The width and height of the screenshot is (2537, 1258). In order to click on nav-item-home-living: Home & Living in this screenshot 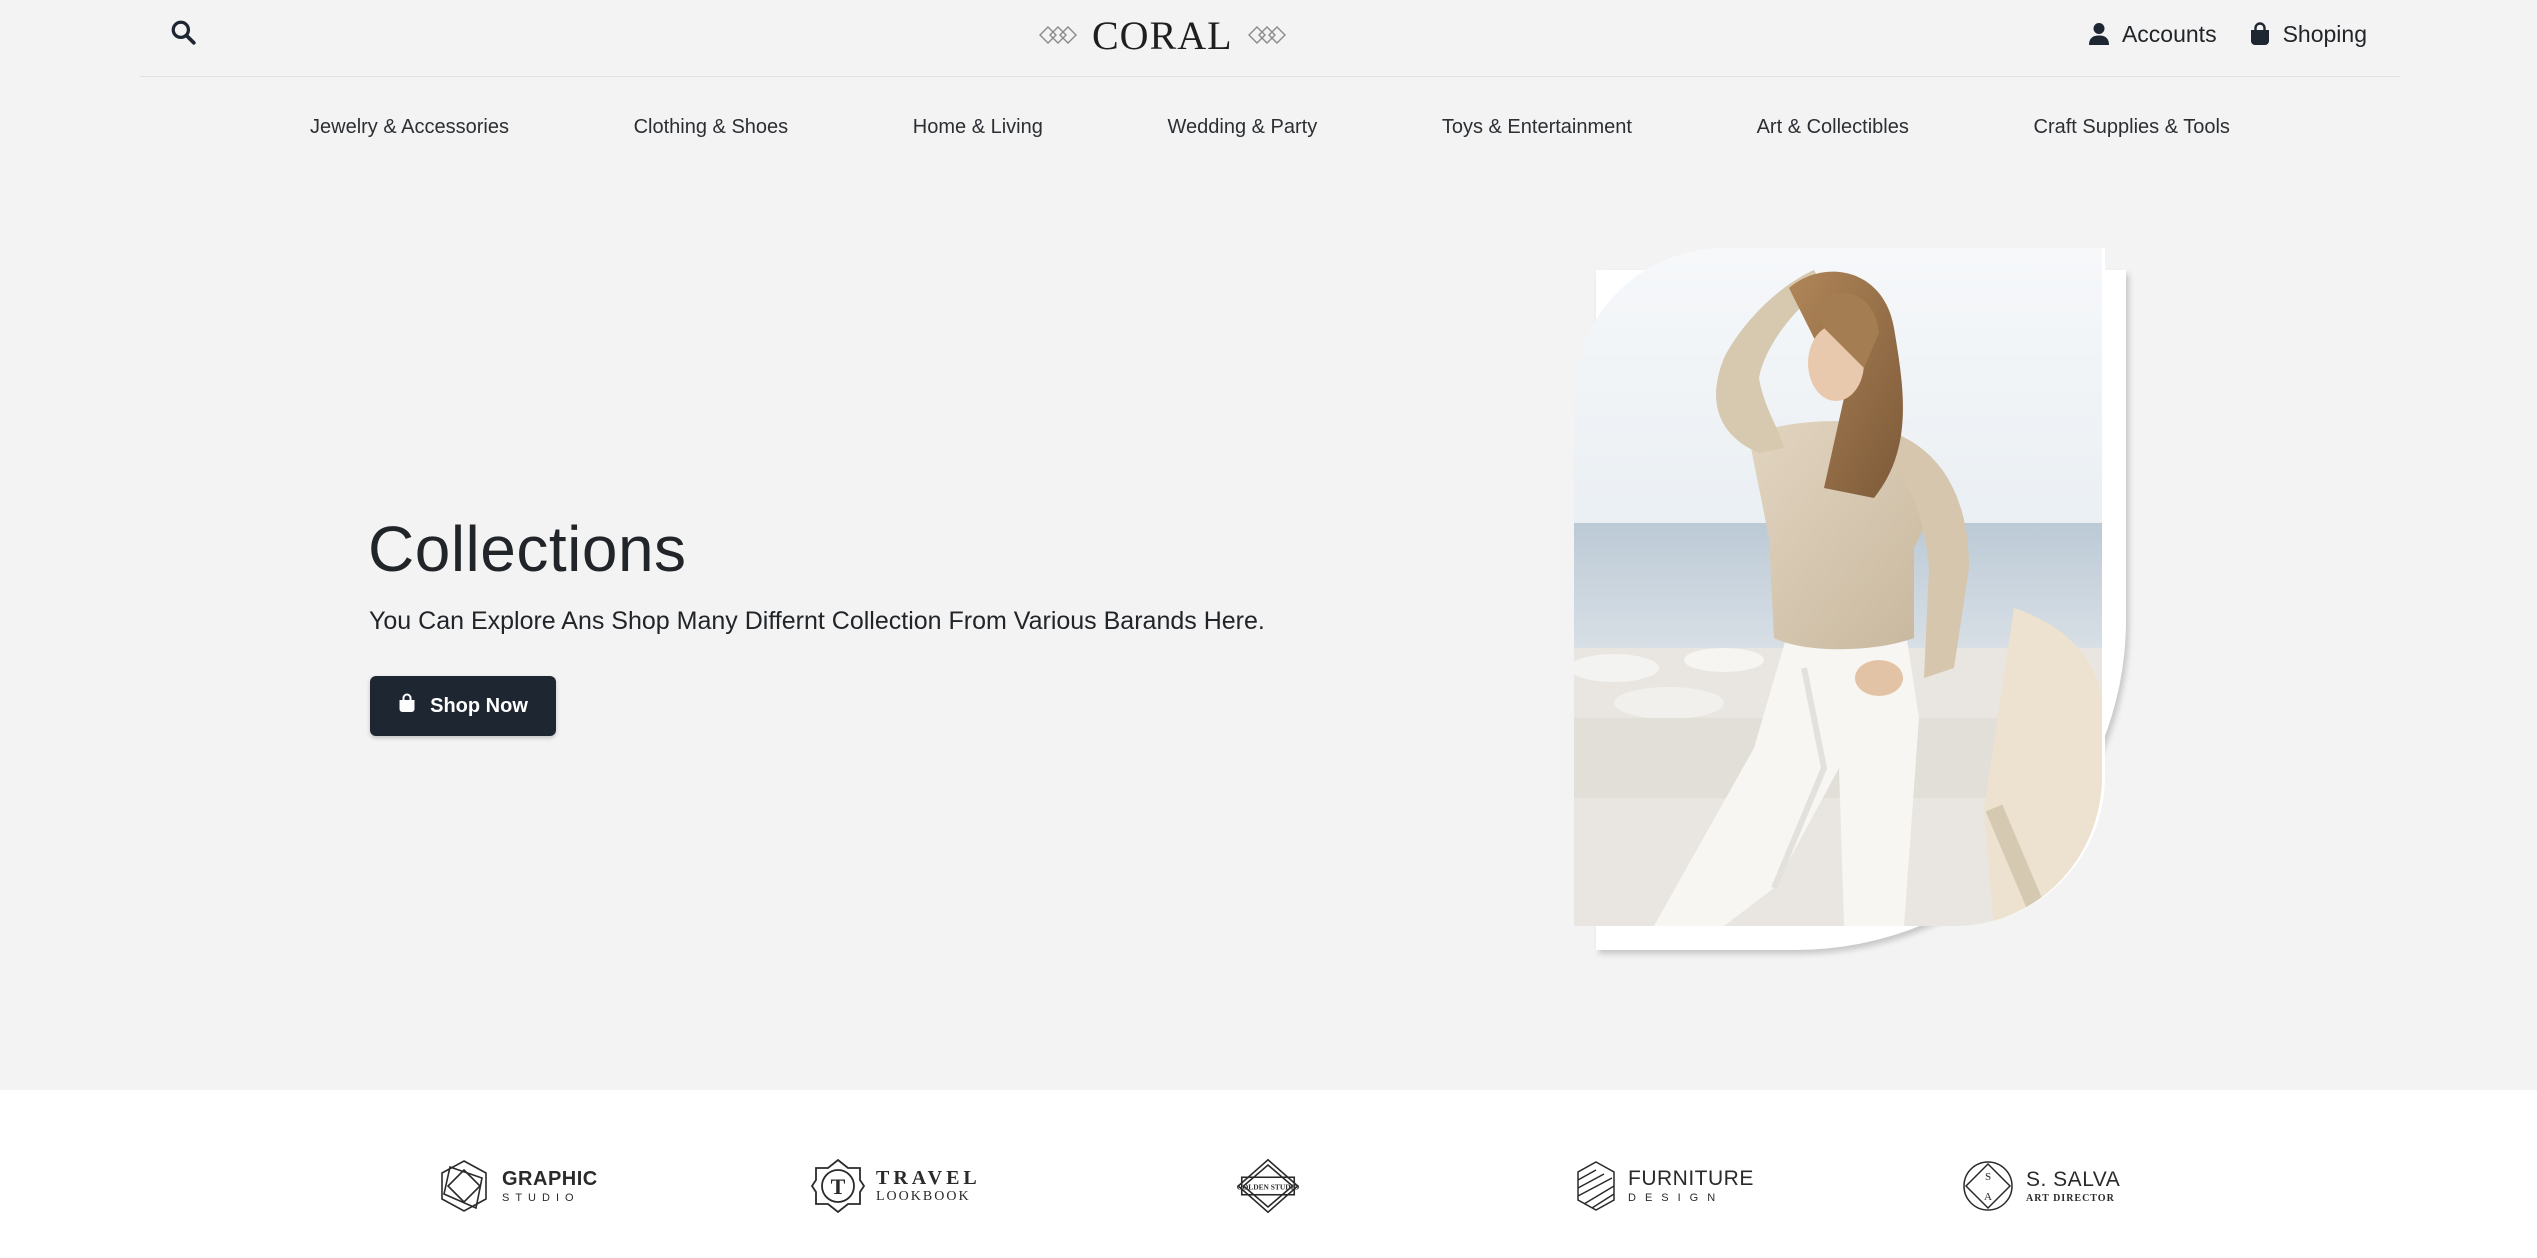, I will do `click(978, 127)`.